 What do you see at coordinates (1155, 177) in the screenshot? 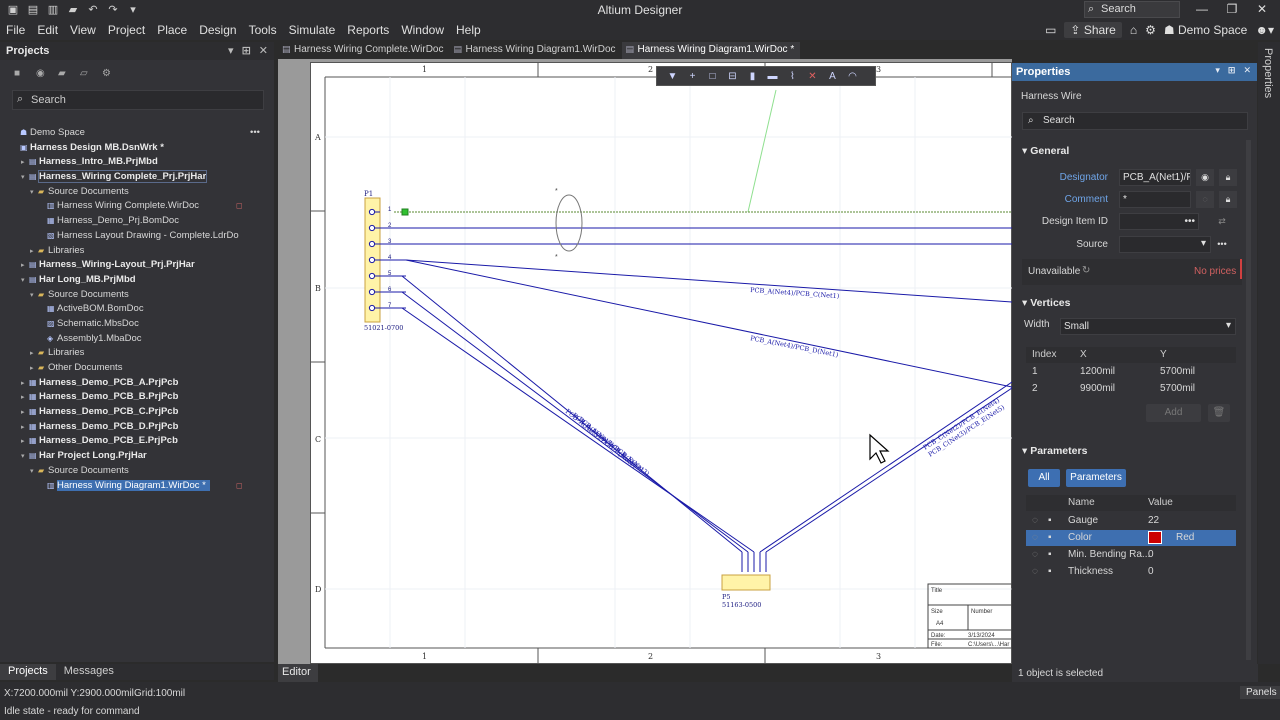
I see `designator-field: PCB_A(Net1)/PC` at bounding box center [1155, 177].